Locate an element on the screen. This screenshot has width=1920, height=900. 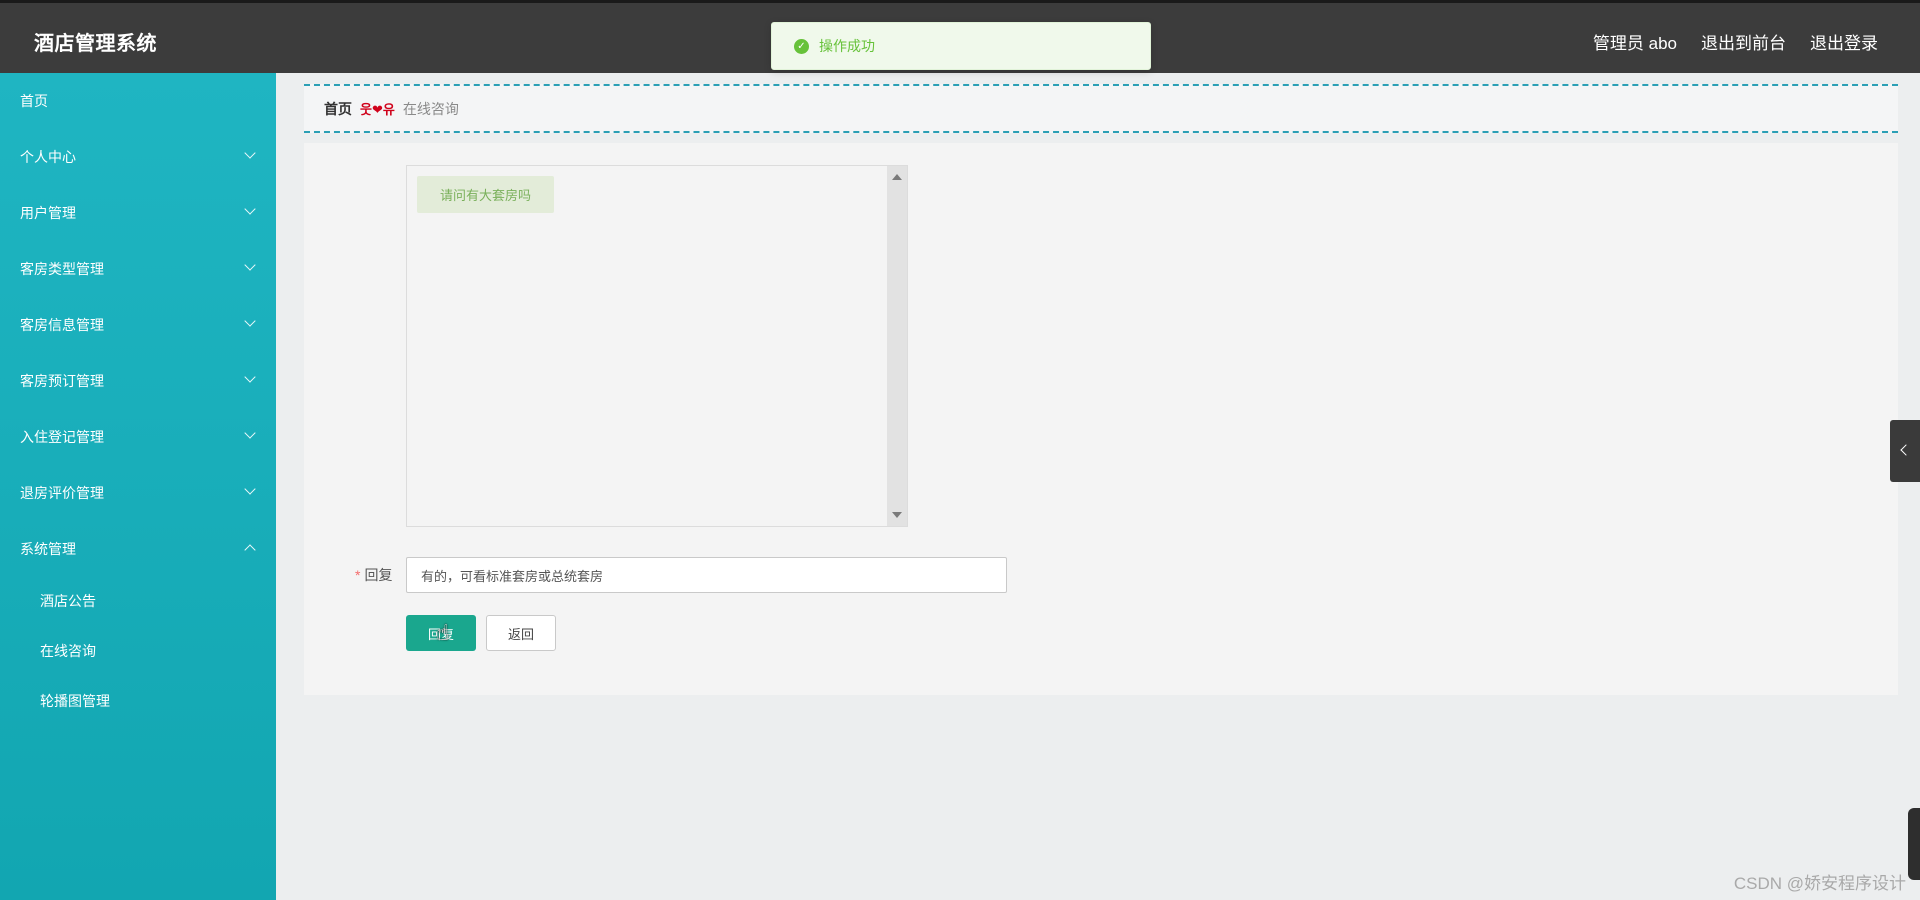
breadcrumb: 首页 웃❤유 在线咨询 is located at coordinates (1101, 108).